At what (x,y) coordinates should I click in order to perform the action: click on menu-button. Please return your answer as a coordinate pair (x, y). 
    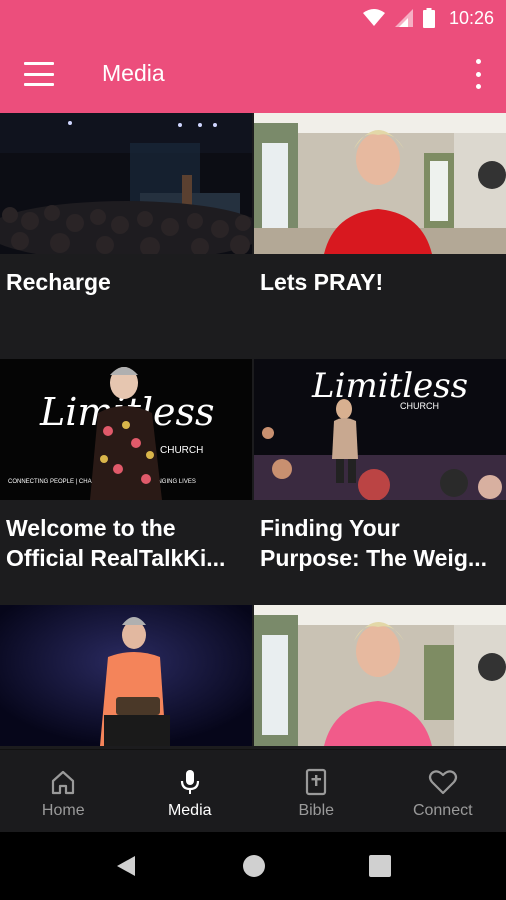
    Looking at the image, I should click on (39, 74).